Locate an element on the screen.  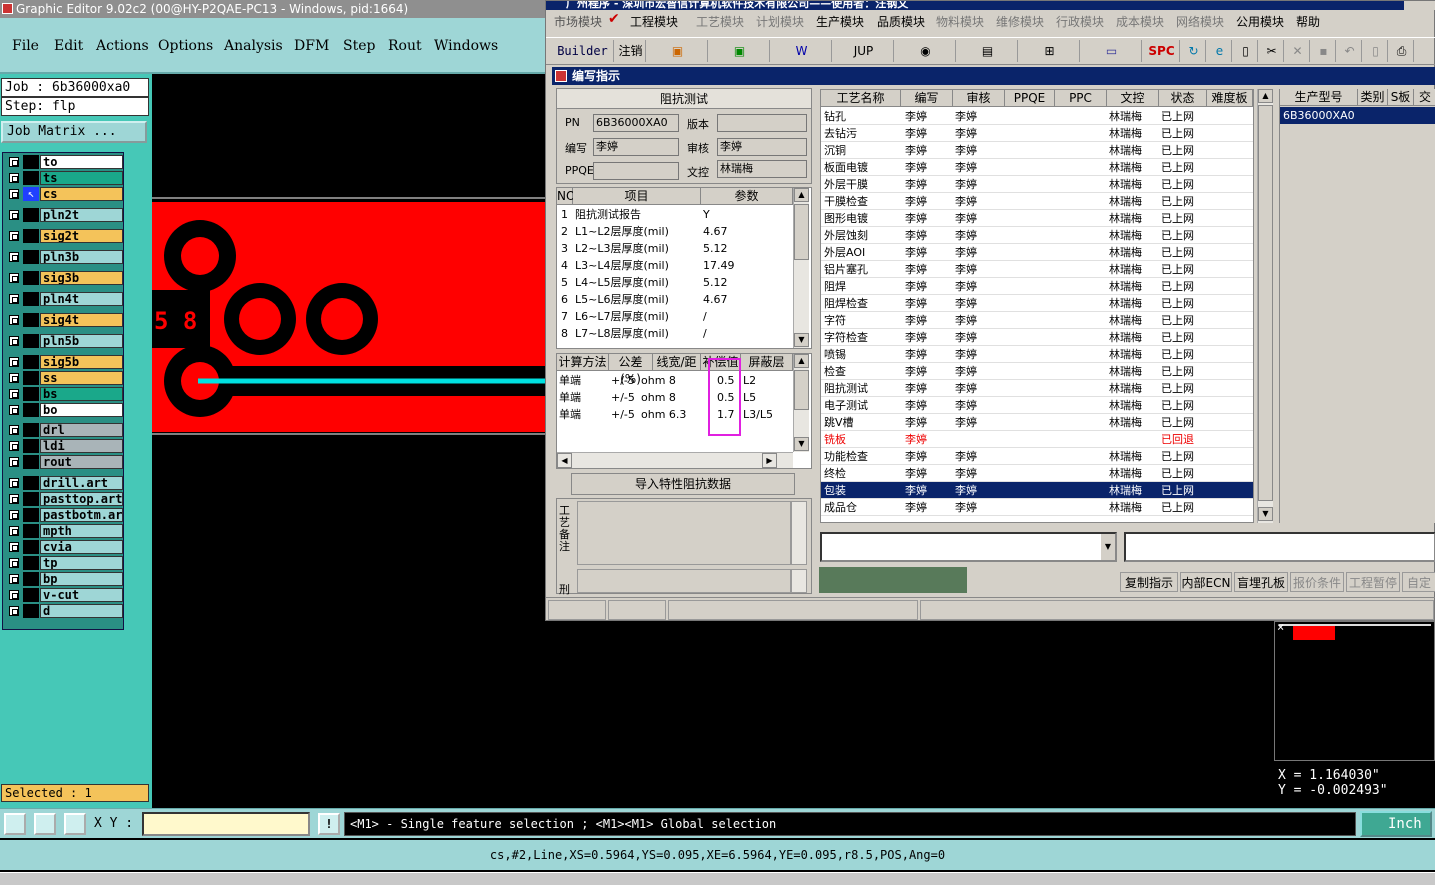
layer-row-pln5b: pln5b is located at coordinates (64, 341).